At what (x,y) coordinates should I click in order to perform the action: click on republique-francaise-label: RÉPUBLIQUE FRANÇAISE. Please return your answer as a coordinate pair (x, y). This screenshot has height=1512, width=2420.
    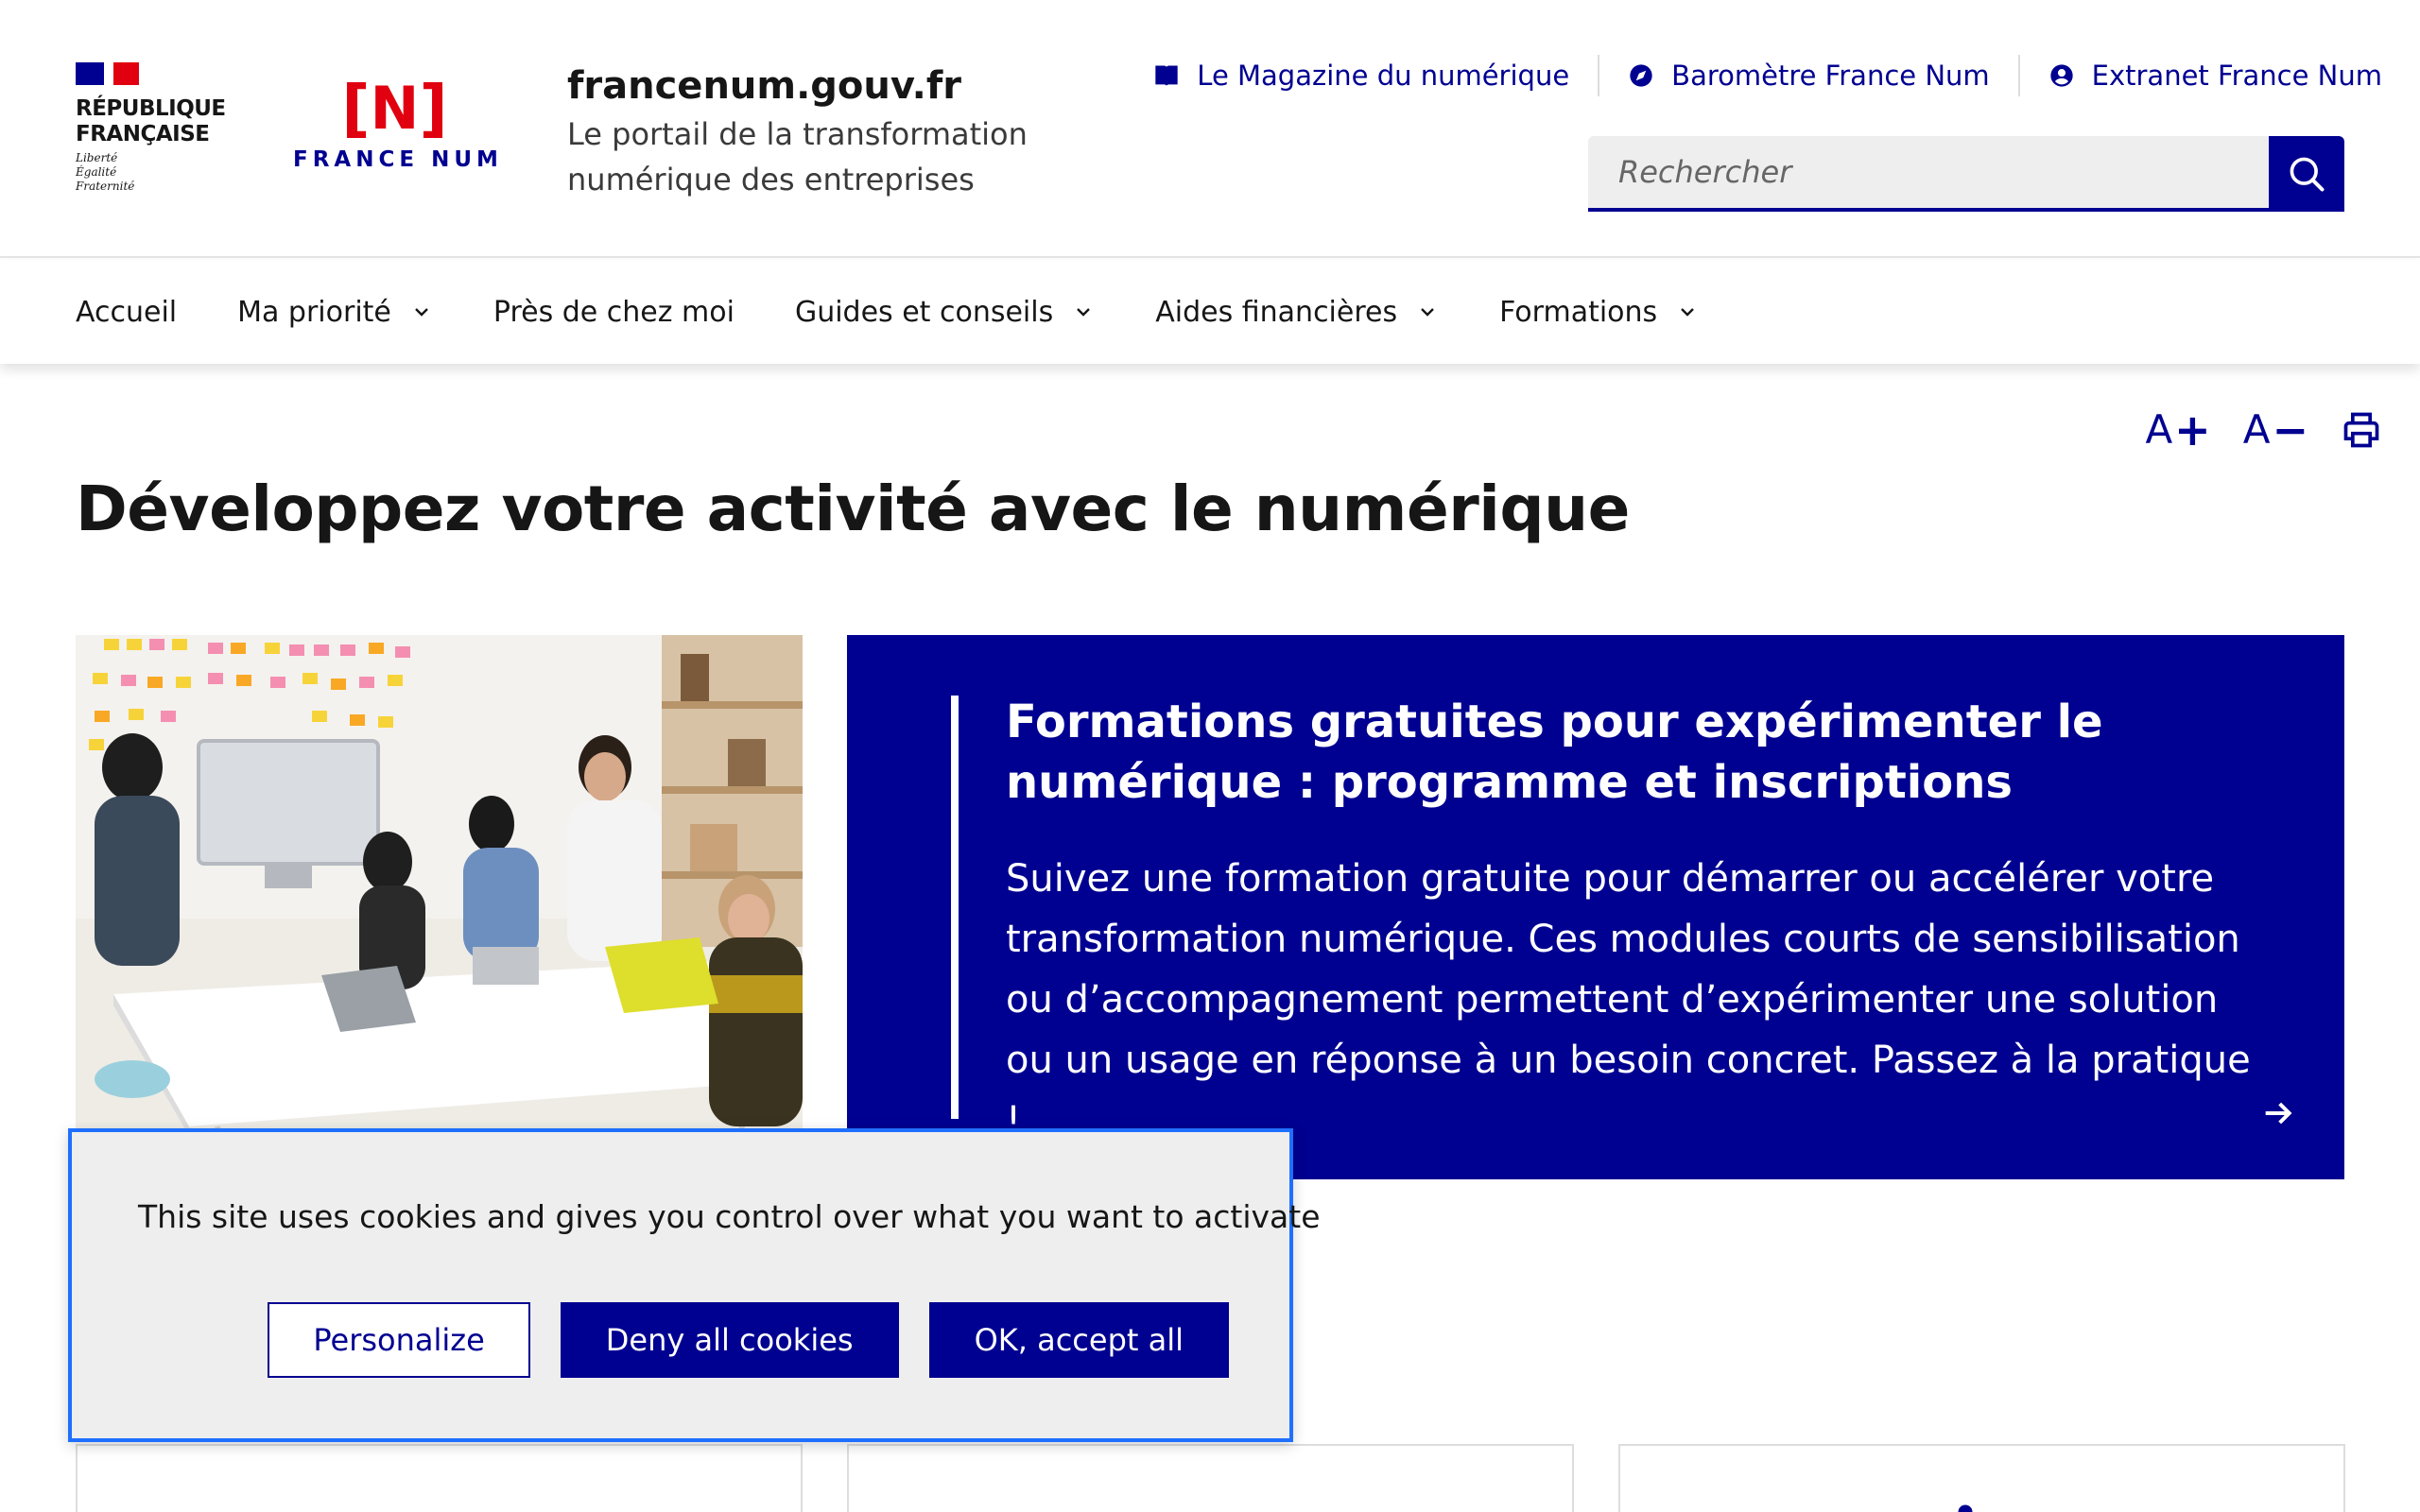
    Looking at the image, I should click on (151, 121).